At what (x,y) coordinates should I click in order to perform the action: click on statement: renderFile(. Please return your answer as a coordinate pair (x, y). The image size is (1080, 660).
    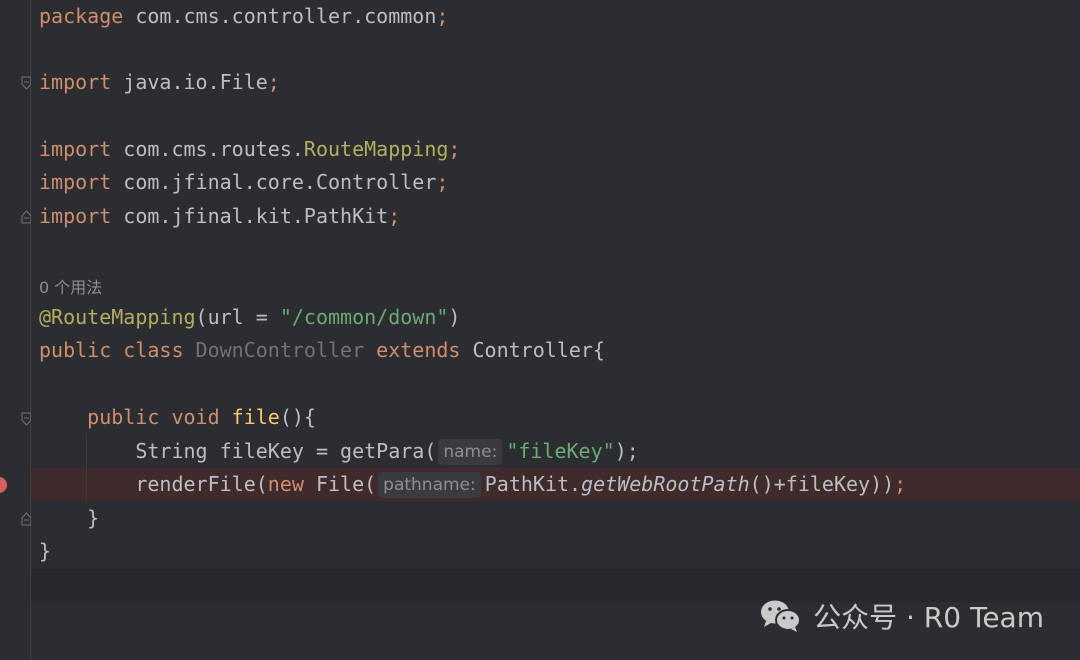
    Looking at the image, I should click on (201, 484).